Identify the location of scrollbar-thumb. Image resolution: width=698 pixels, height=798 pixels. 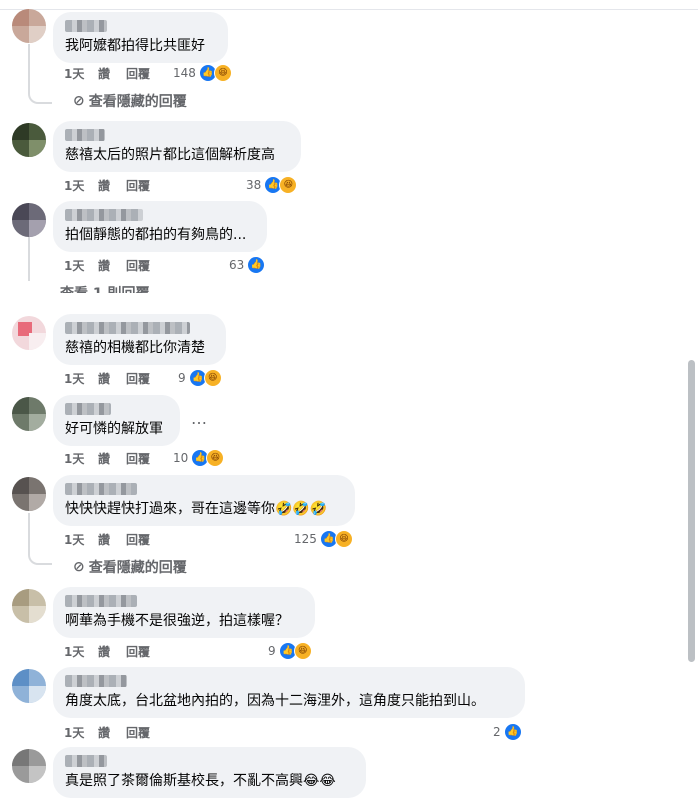
(691, 511).